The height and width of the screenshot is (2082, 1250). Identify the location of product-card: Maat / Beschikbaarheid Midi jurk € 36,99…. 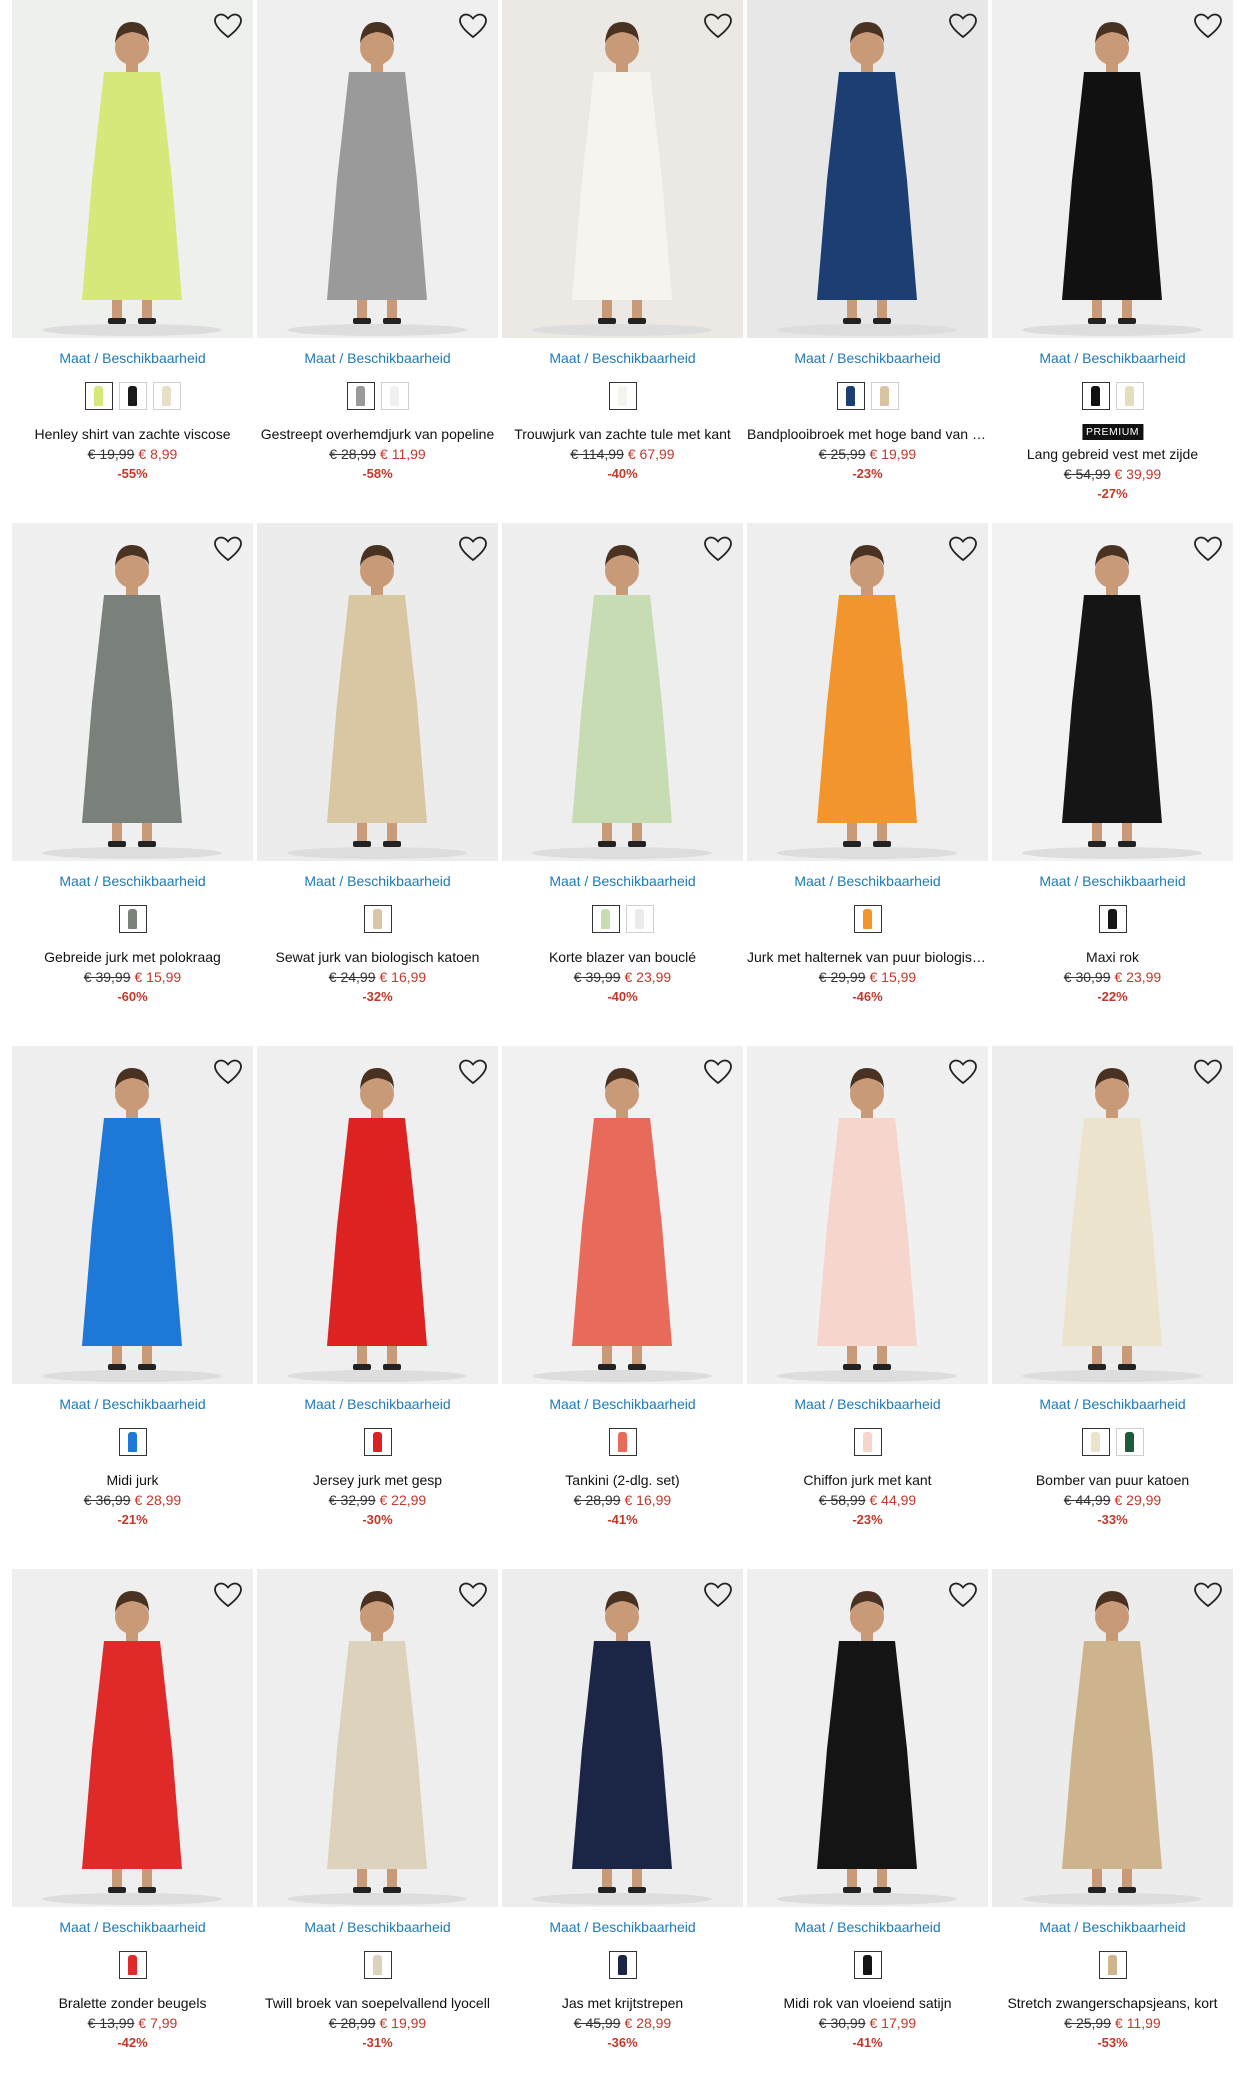
(132, 1296).